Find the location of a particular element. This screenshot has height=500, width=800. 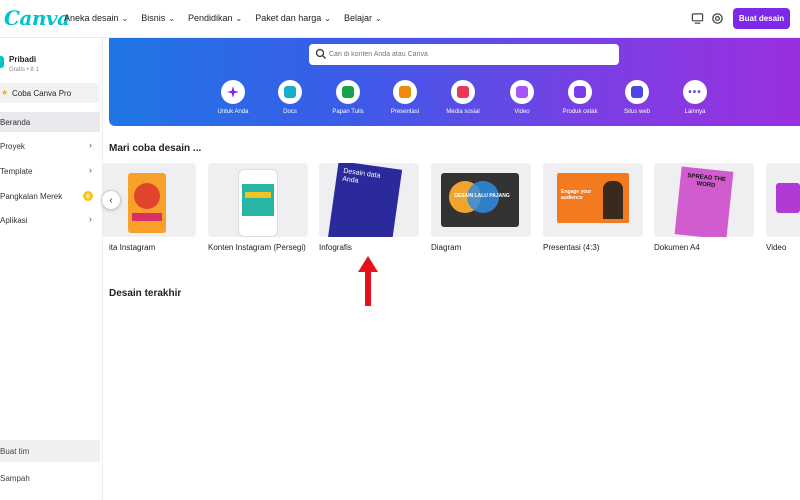

nav-pendidikan: Pendidikan ⌄ is located at coordinates (215, 18).